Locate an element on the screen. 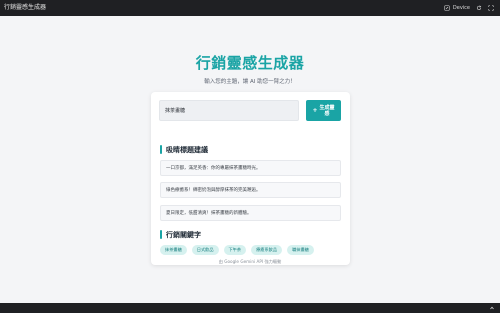 Image resolution: width=500 pixels, height=313 pixels. window-actions: Device is located at coordinates (469, 8).